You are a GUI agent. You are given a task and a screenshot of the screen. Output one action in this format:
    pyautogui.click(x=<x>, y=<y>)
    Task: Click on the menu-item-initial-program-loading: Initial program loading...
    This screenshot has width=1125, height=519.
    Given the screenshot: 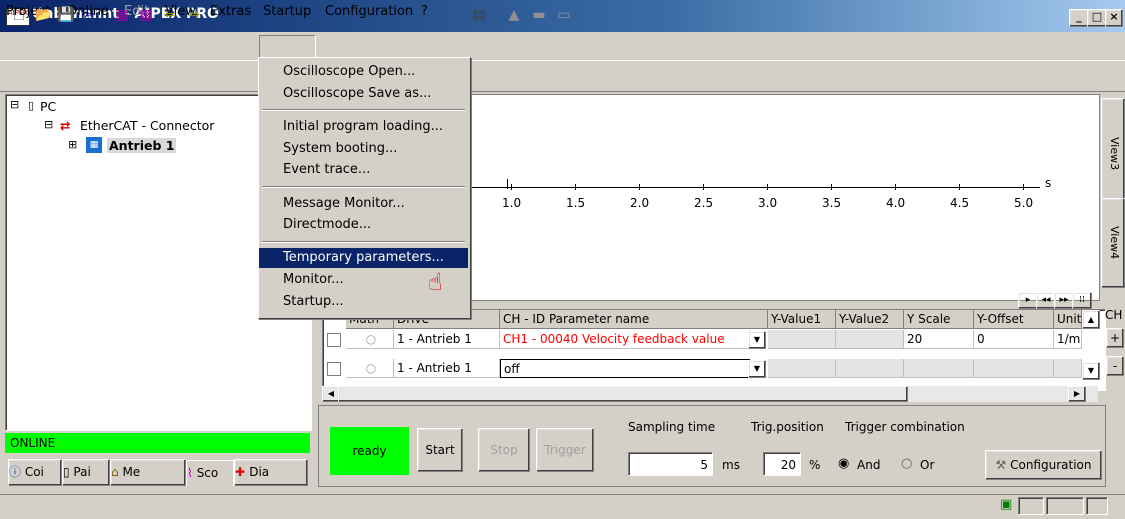 What is the action you would take?
    pyautogui.click(x=363, y=127)
    